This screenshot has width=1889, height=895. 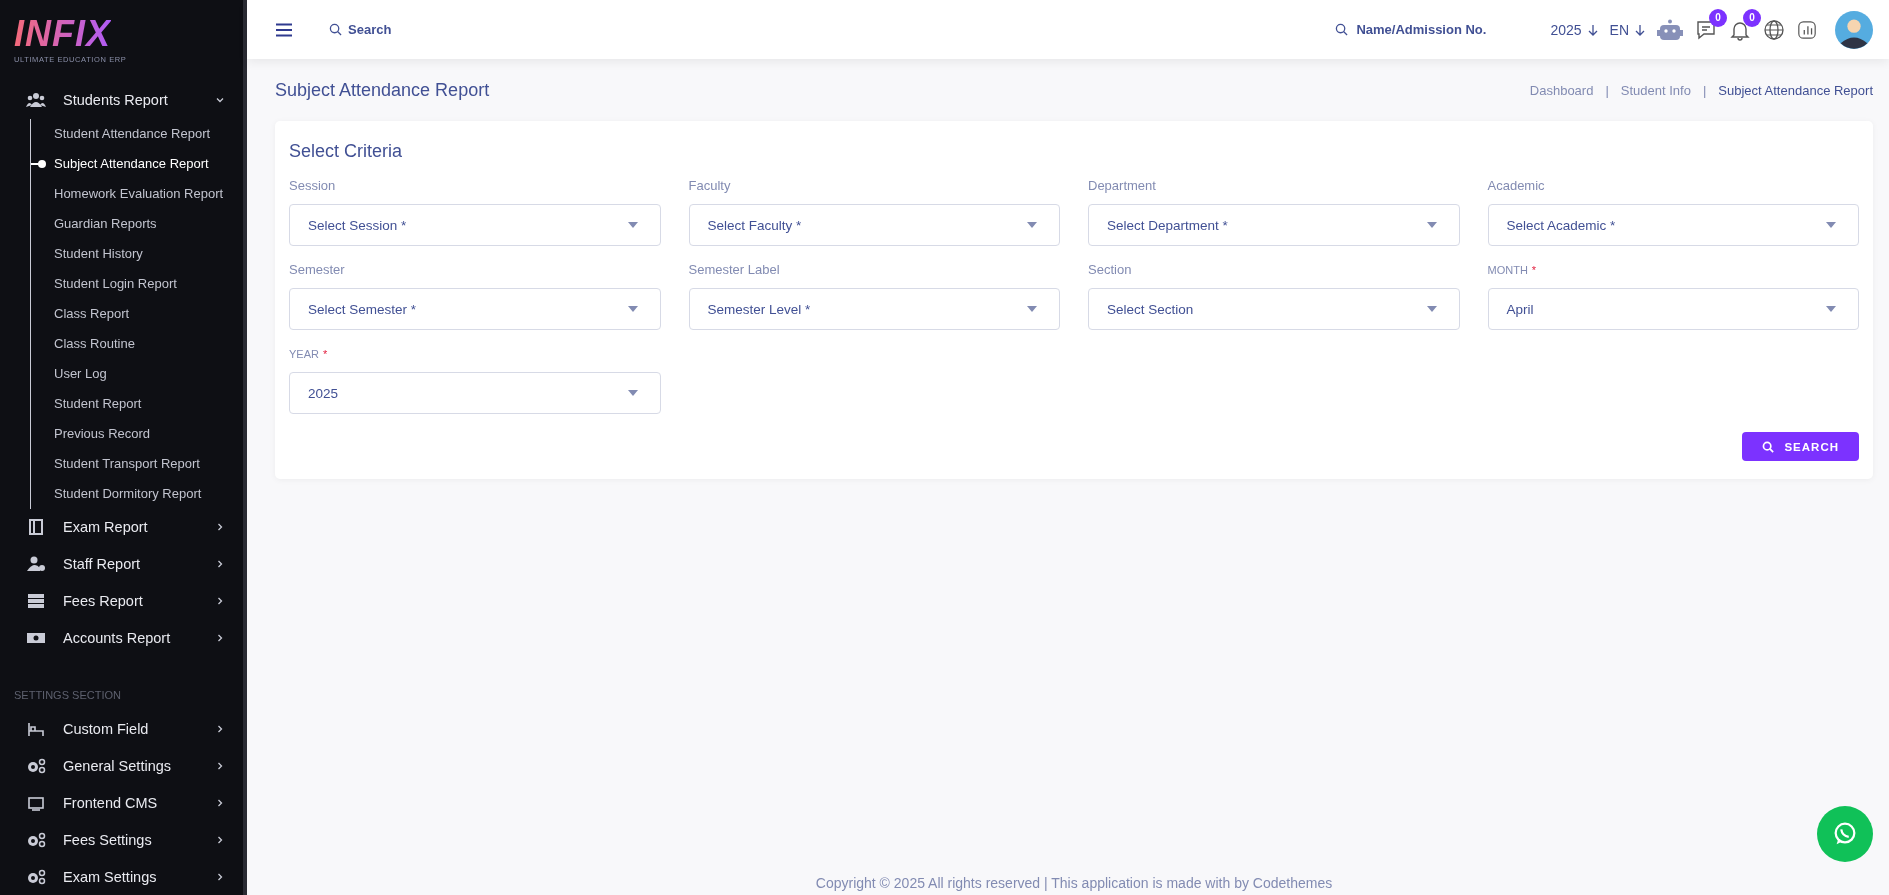 I want to click on select-field: Select Department *, so click(x=1274, y=225).